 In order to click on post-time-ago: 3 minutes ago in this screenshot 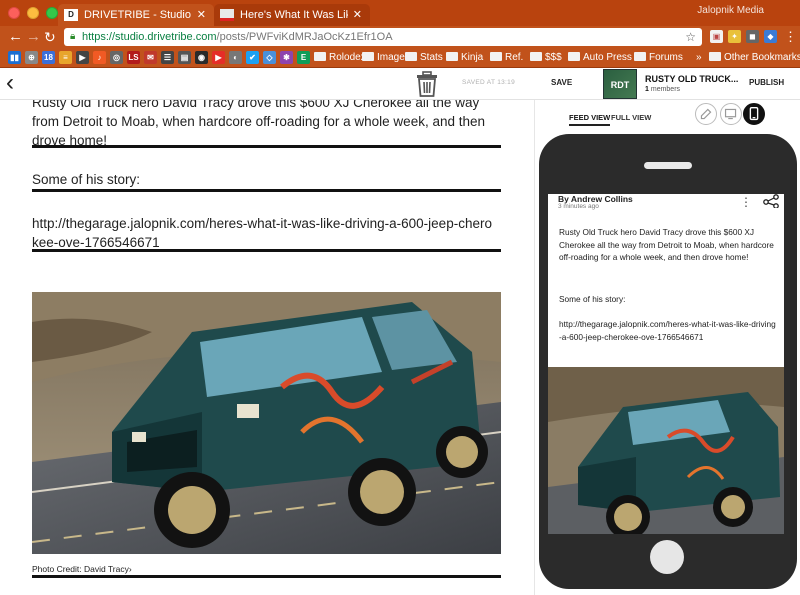, I will do `click(578, 206)`.